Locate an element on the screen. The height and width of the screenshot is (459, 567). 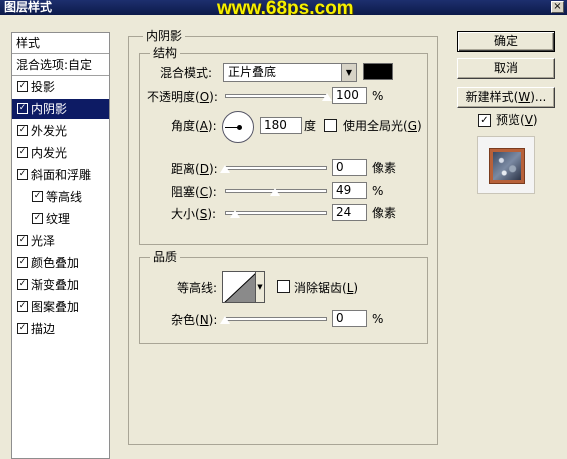
style-list-item-label: 斜面和浮雕 is located at coordinates (61, 175).